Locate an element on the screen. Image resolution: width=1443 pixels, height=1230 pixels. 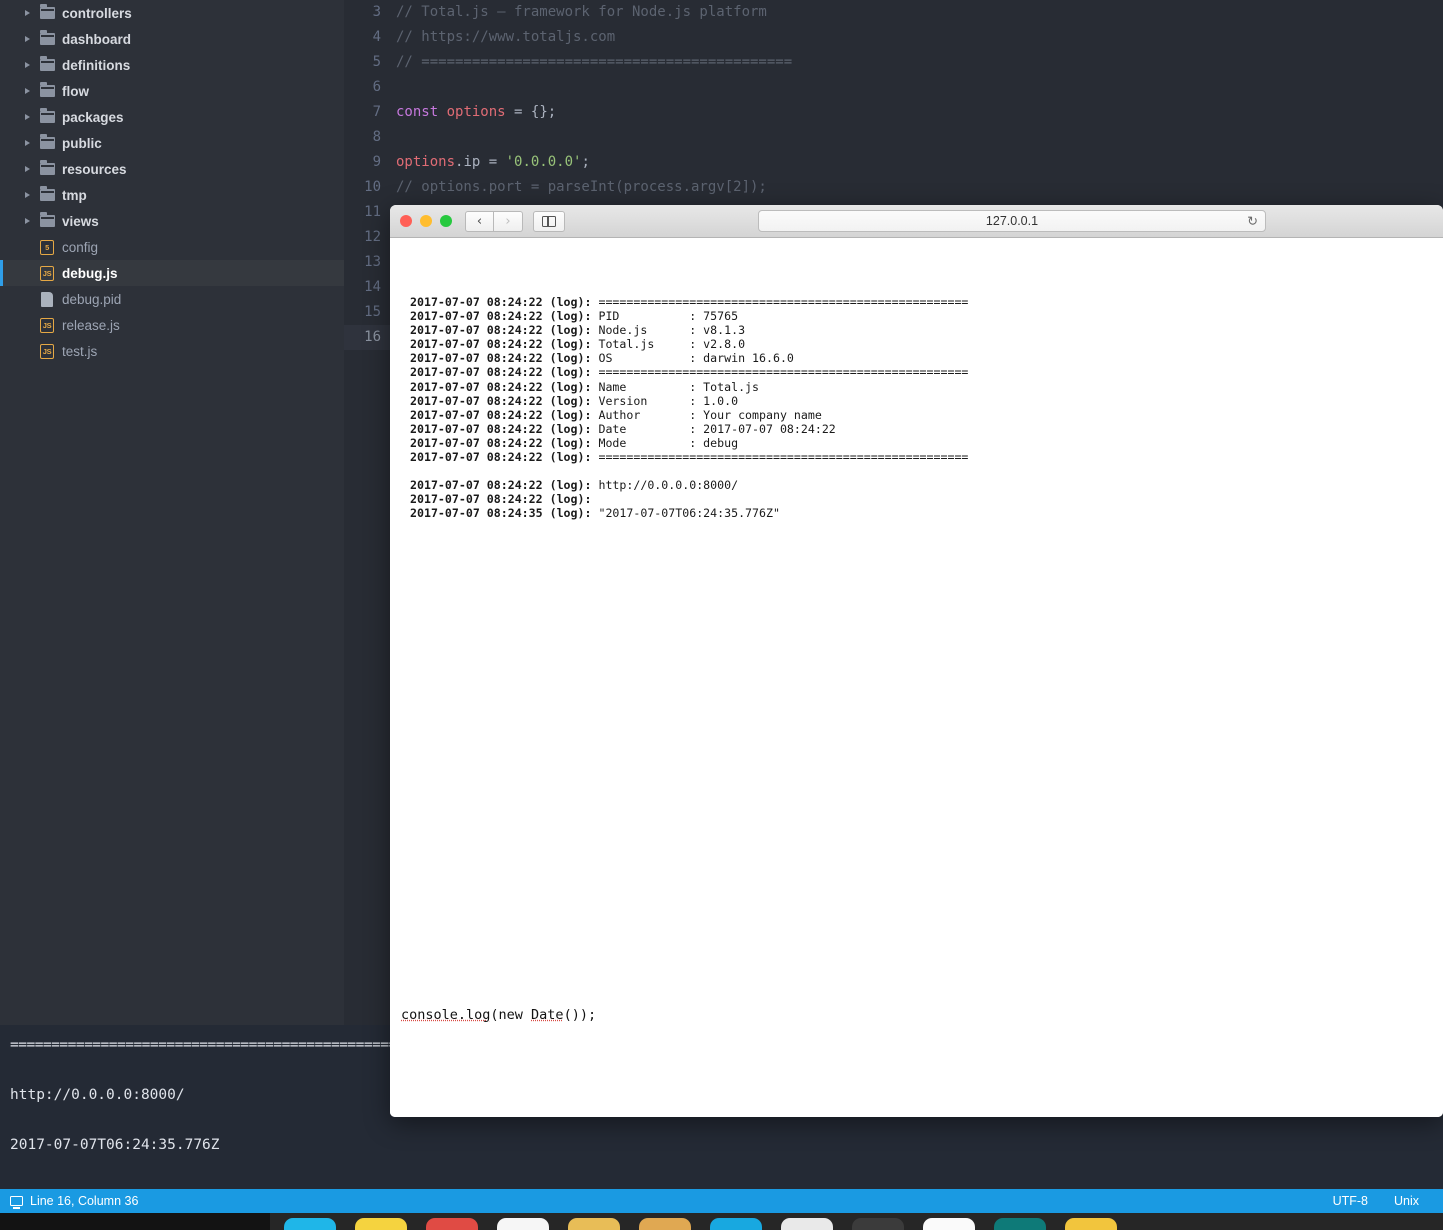
window-controls is located at coordinates (426, 221).